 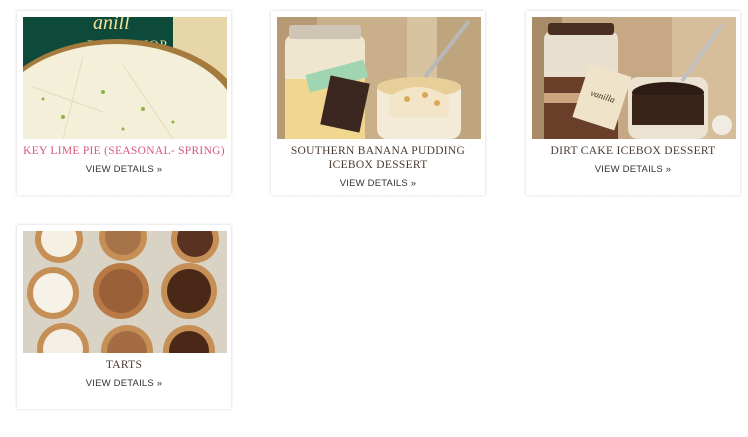 What do you see at coordinates (633, 151) in the screenshot?
I see `product-title: DIRT CAKE ICEBOX DESSERT` at bounding box center [633, 151].